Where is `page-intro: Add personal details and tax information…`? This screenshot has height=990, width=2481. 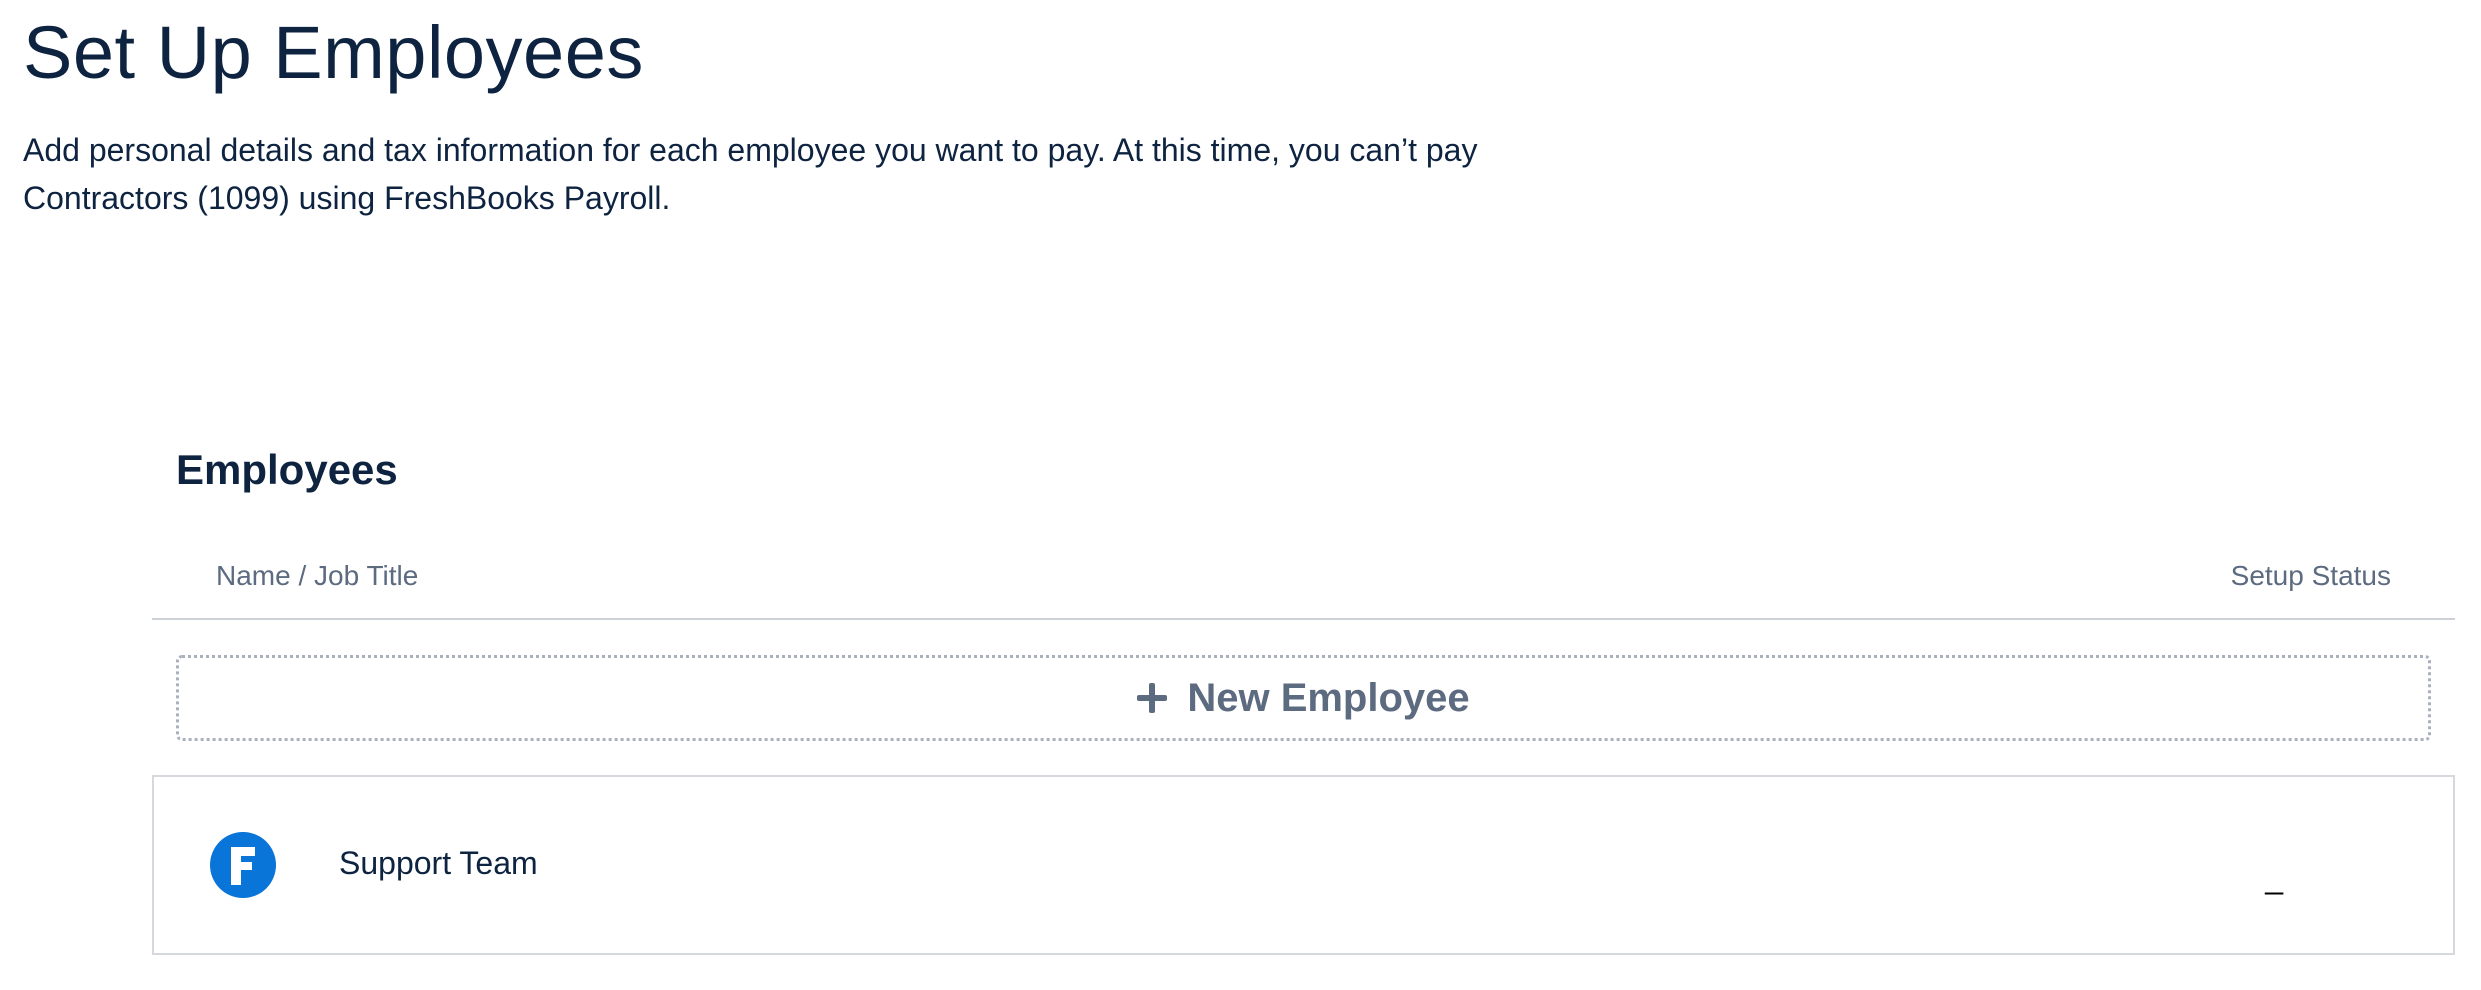 page-intro: Add personal details and tax information… is located at coordinates (750, 174).